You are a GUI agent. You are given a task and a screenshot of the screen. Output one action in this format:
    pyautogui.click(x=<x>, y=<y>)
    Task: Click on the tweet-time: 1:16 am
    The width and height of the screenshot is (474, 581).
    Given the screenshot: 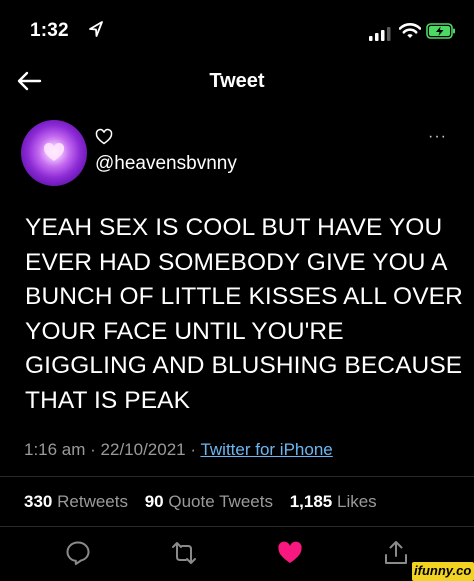 What is the action you would take?
    pyautogui.click(x=55, y=449)
    